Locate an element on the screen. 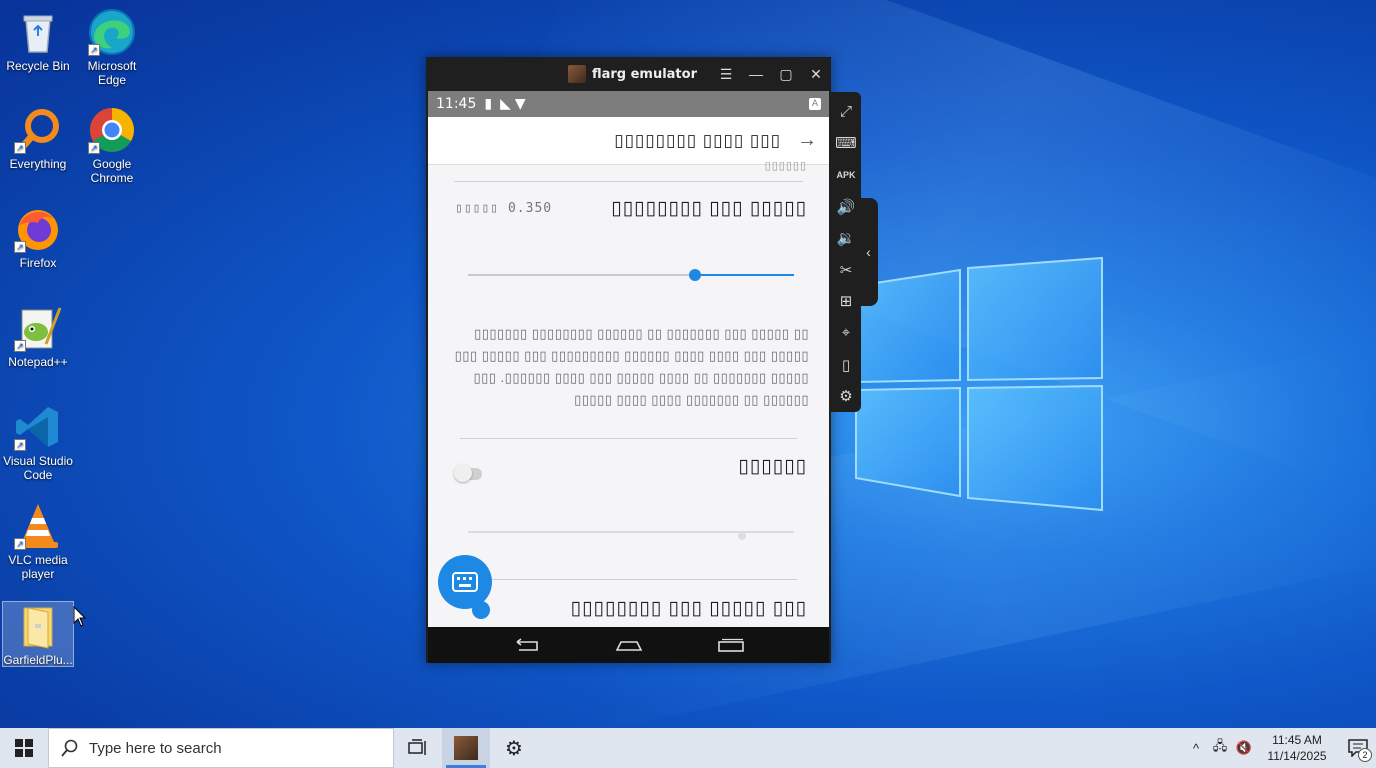 The width and height of the screenshot is (1376, 768). network-icon: 🖧 is located at coordinates (1220, 748).